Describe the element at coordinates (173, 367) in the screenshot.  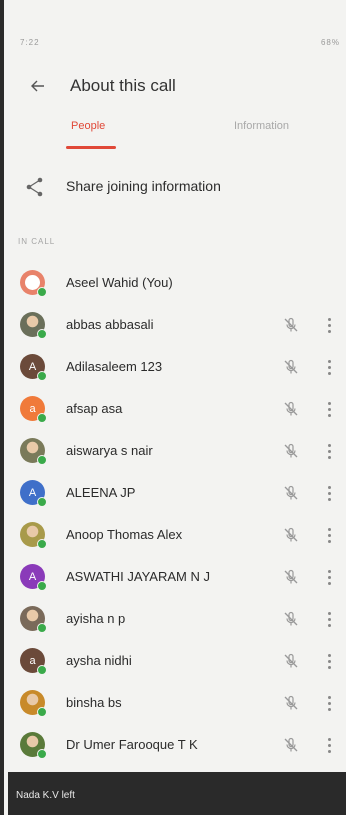
I see `participant-row: A Adilasaleem 123` at that location.